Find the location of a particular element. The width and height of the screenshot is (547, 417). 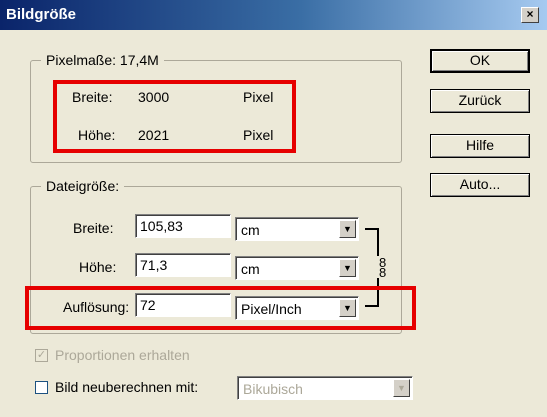

title-bar: Bildgröße × is located at coordinates (273, 15).